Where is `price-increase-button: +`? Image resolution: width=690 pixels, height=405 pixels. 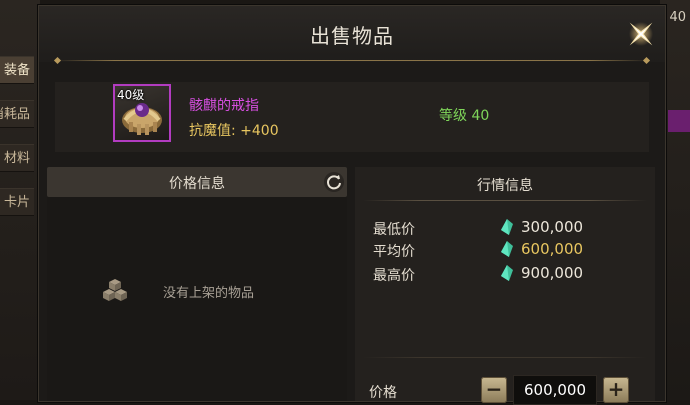 price-increase-button: + is located at coordinates (616, 390).